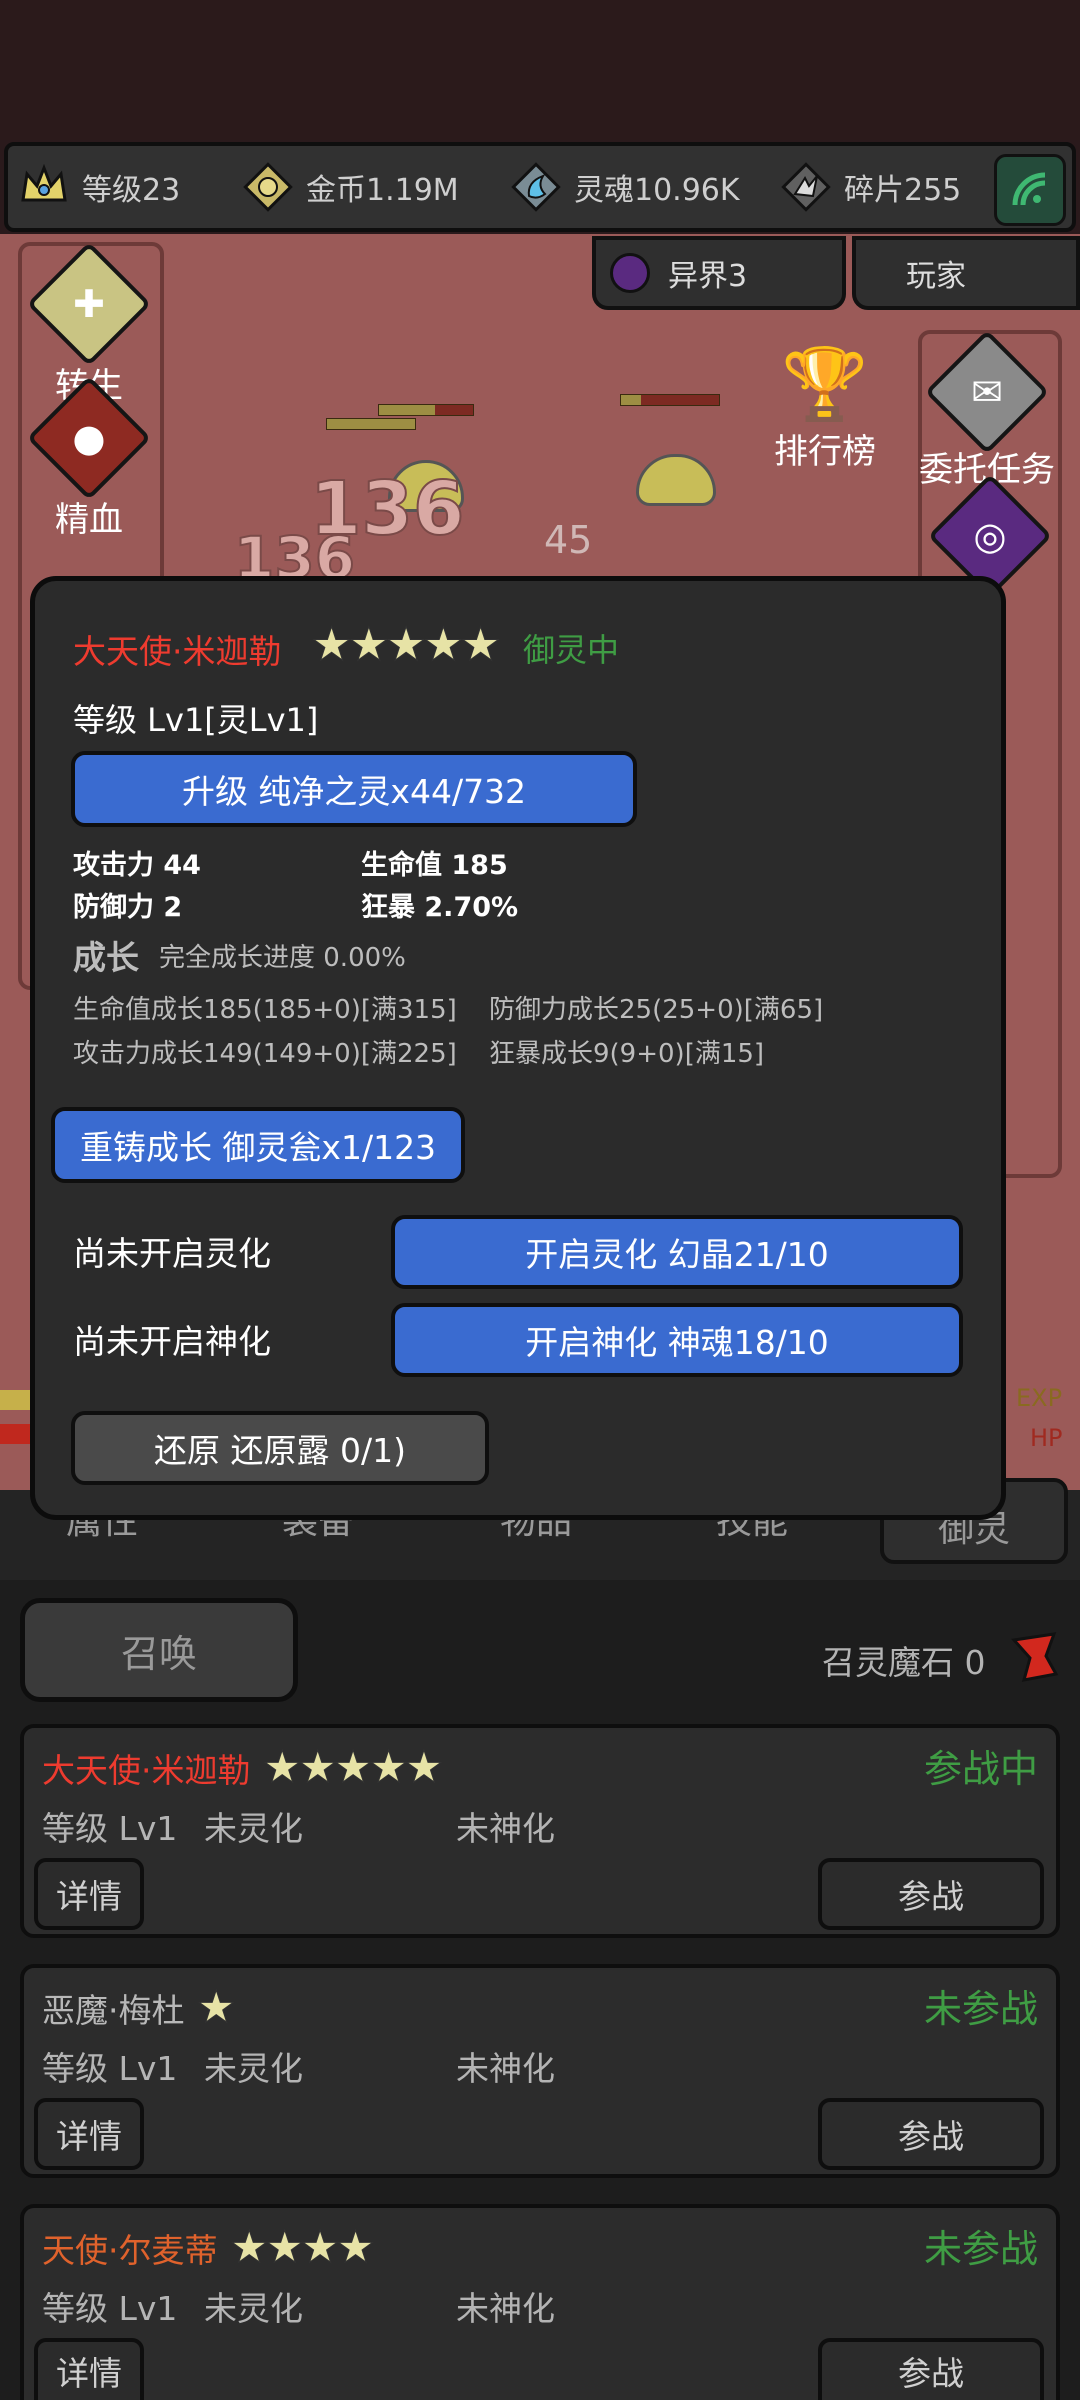  What do you see at coordinates (302, 2248) in the screenshot?
I see `star-rating-icon: ★★★★` at bounding box center [302, 2248].